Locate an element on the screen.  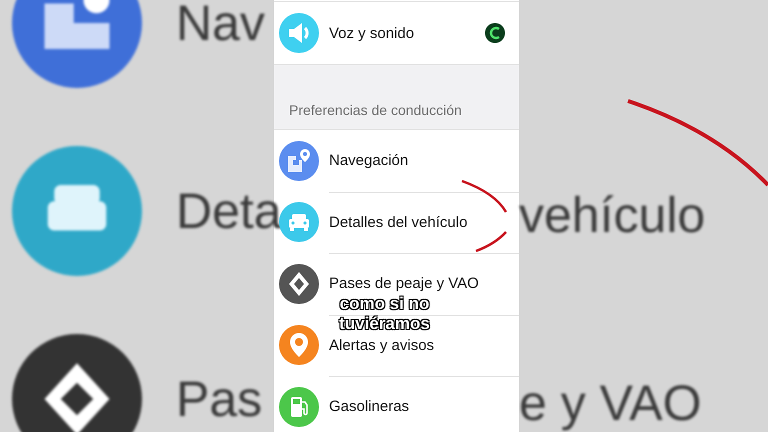
row-label: Voz y sonido is located at coordinates (371, 33).